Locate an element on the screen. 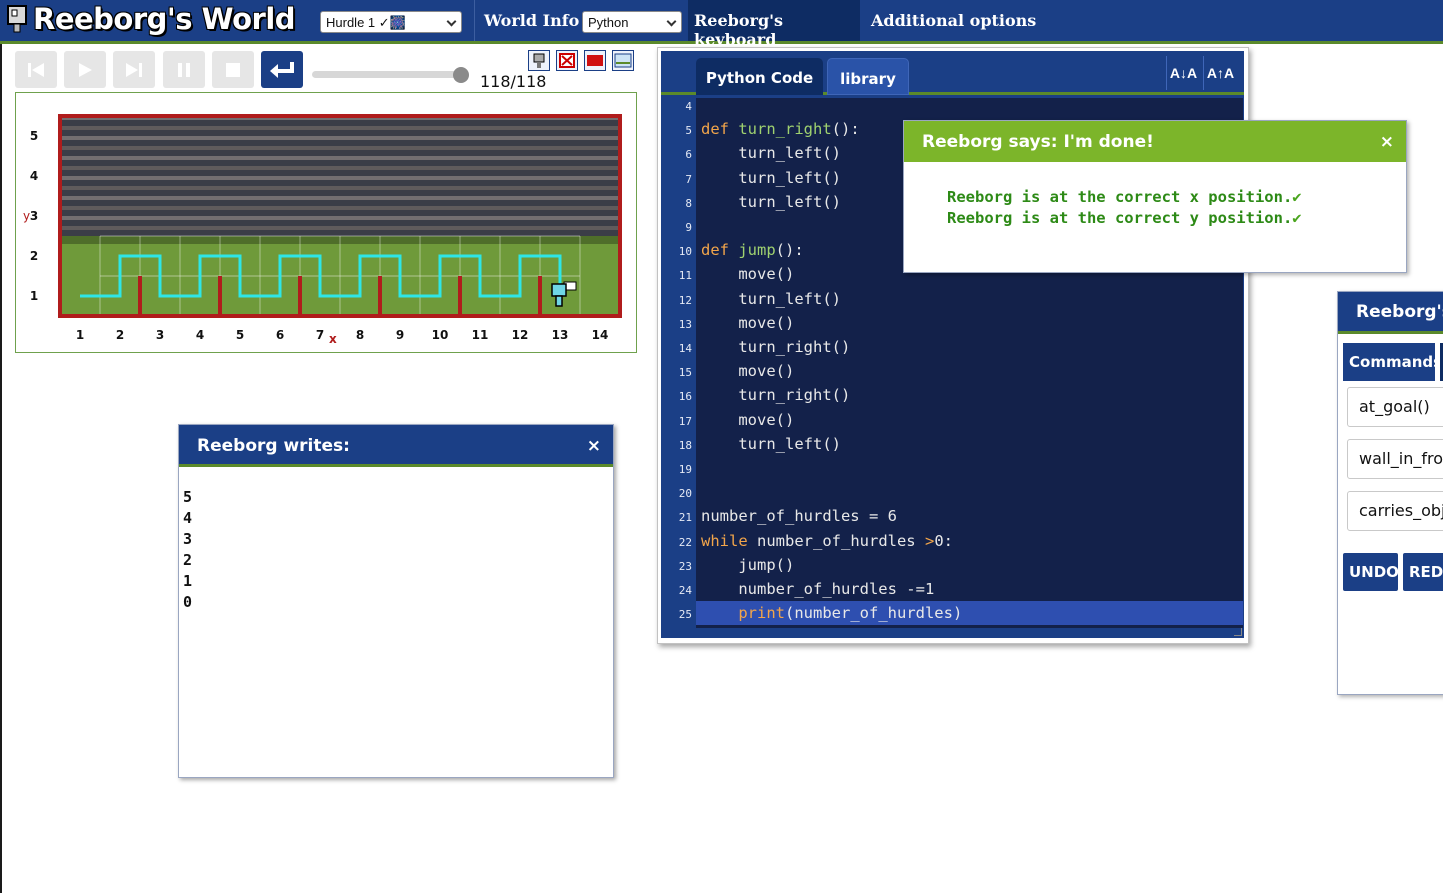 This screenshot has width=1443, height=893. pause-icon is located at coordinates (184, 69).